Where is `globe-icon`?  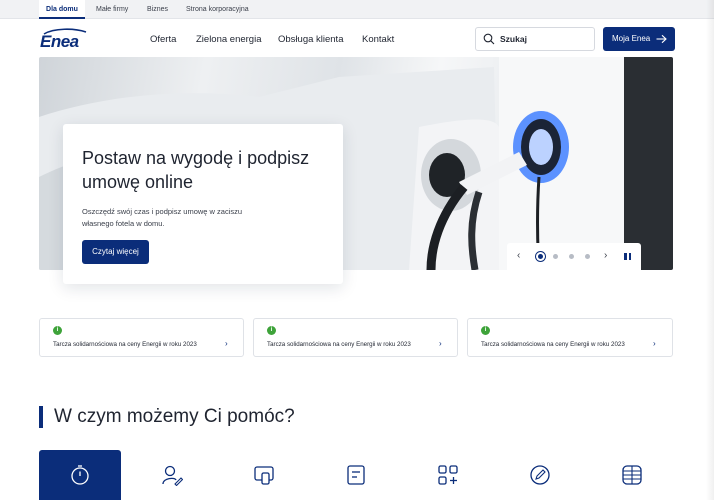
globe-icon is located at coordinates (632, 475).